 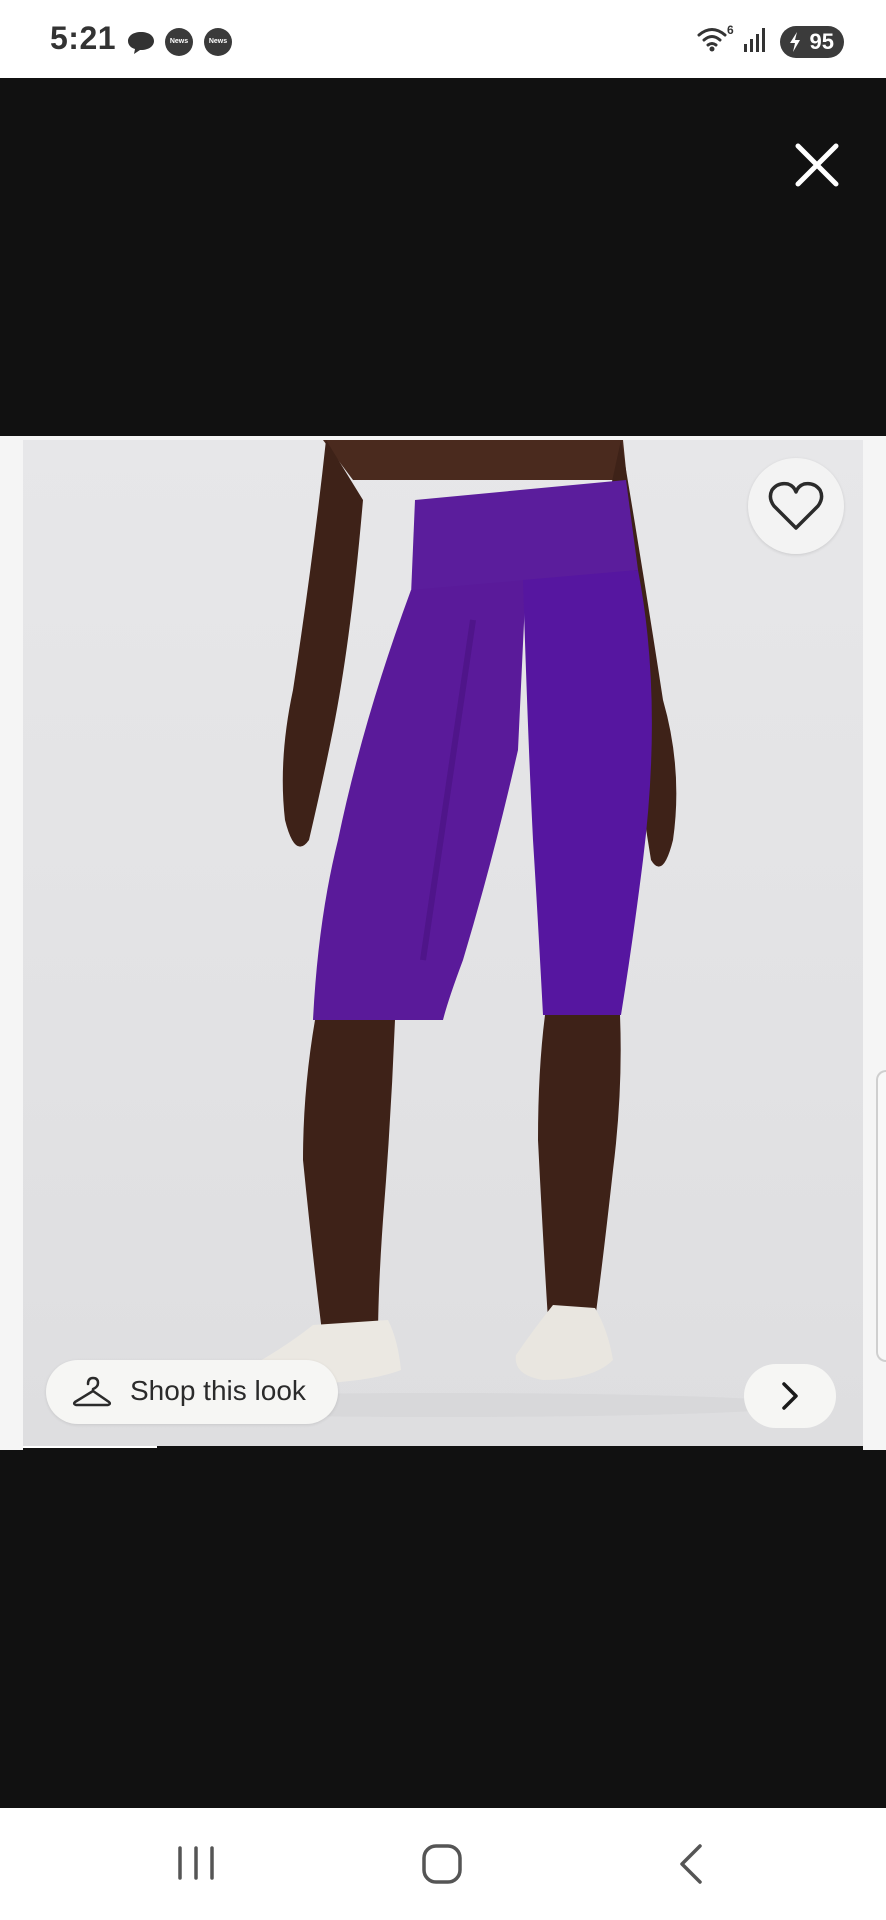 What do you see at coordinates (218, 1390) in the screenshot?
I see `shop-this-look-label: Shop this look` at bounding box center [218, 1390].